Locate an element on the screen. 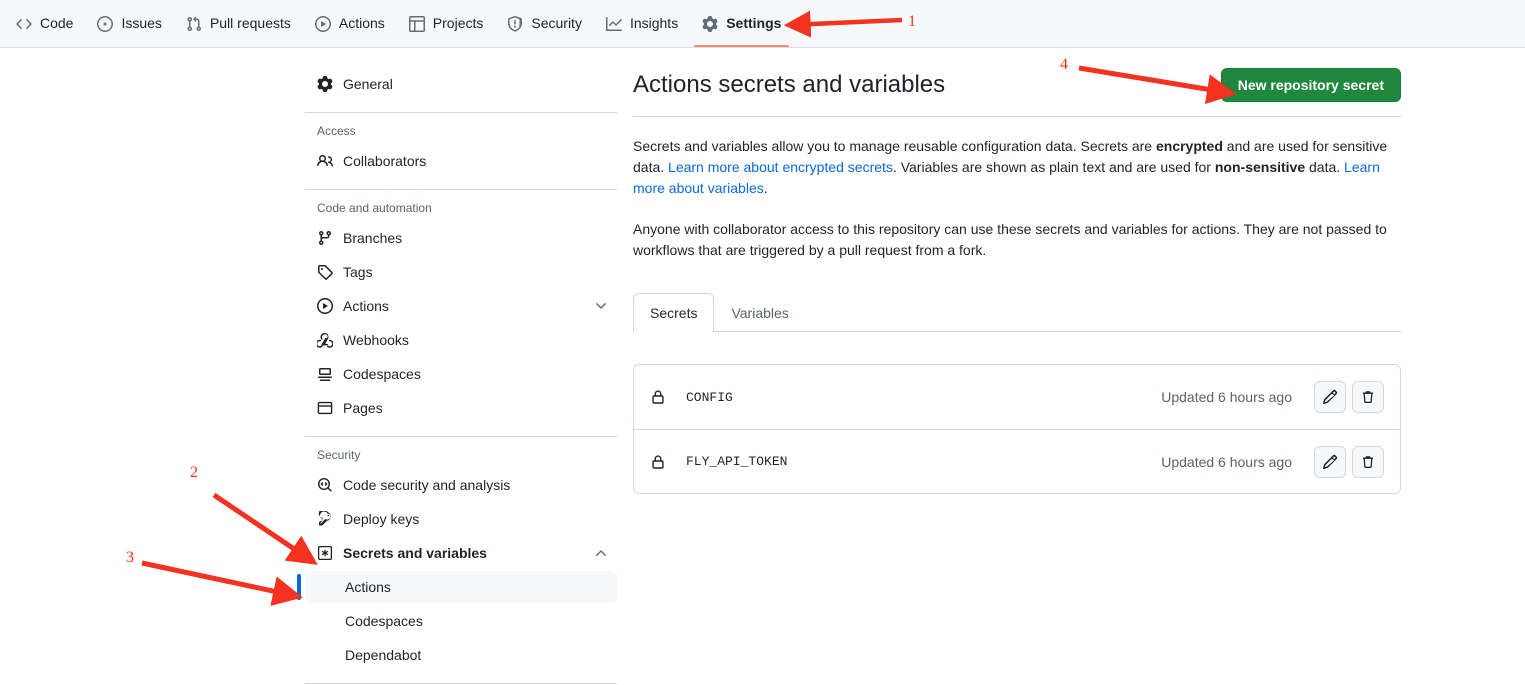 The width and height of the screenshot is (1525, 685). new-repository-secret-button: New repository secret is located at coordinates (1310, 85).